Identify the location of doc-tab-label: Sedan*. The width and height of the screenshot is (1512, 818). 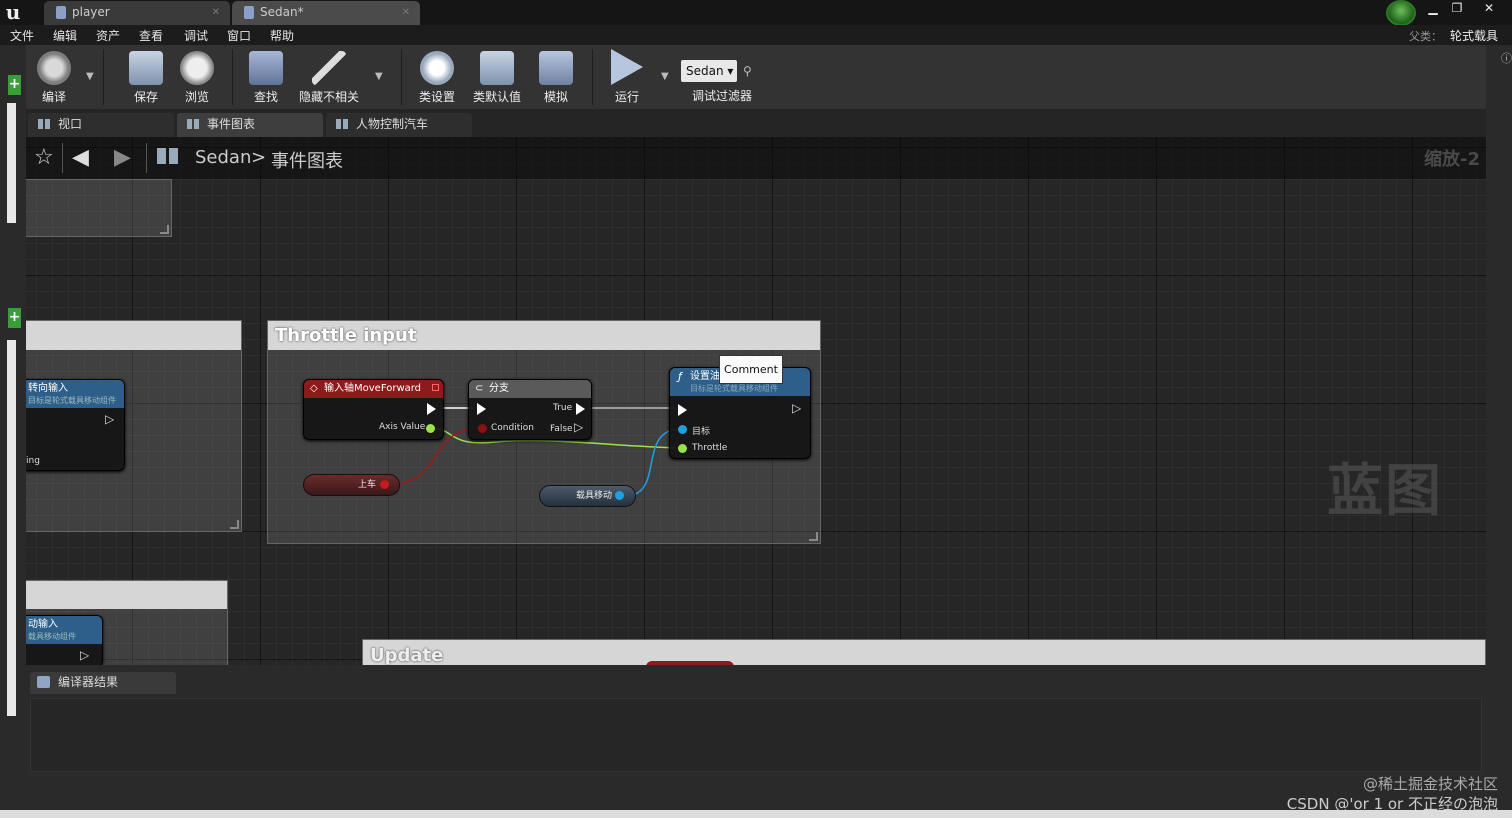
(282, 12).